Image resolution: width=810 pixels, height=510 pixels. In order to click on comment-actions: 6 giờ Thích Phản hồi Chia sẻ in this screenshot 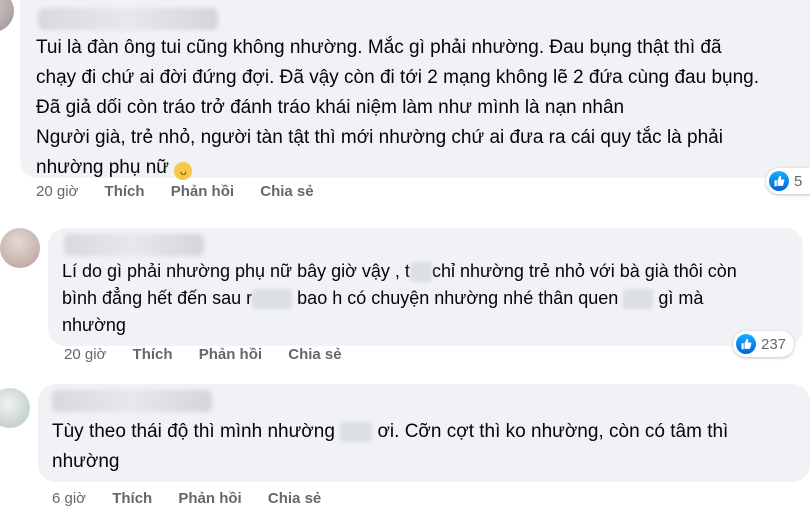, I will do `click(197, 498)`.